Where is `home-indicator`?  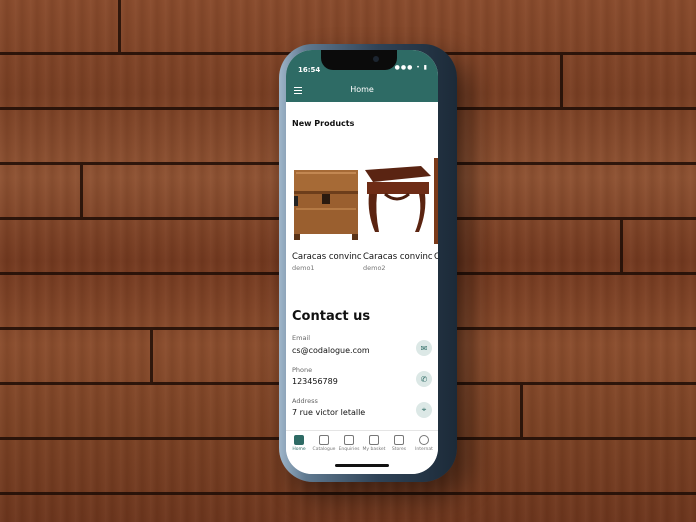
home-indicator is located at coordinates (362, 465).